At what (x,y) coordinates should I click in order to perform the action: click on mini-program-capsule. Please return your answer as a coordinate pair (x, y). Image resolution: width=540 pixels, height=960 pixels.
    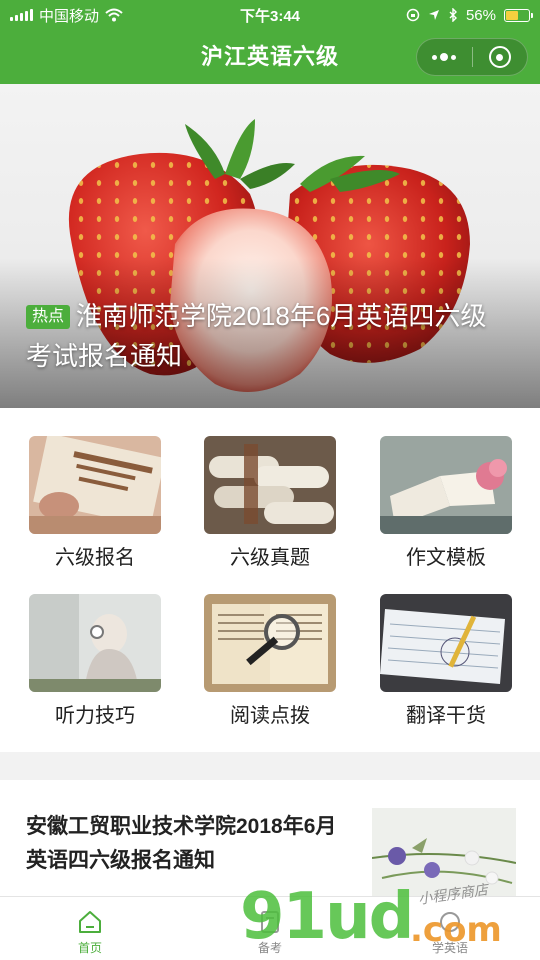
    Looking at the image, I should click on (472, 57).